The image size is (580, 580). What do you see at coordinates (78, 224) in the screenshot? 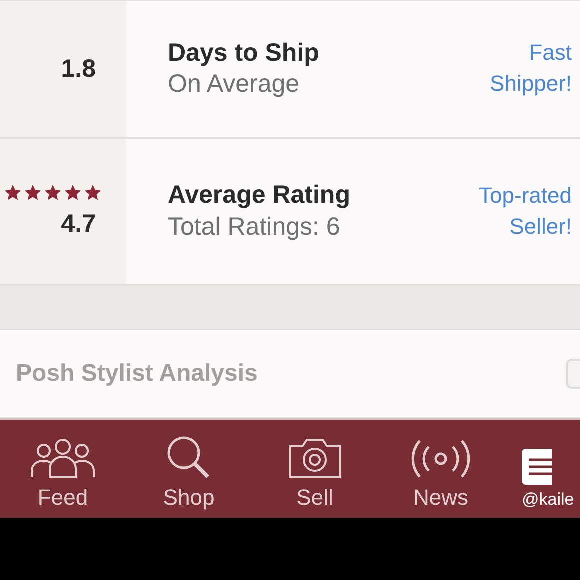
I see `stat-value: 4.7` at bounding box center [78, 224].